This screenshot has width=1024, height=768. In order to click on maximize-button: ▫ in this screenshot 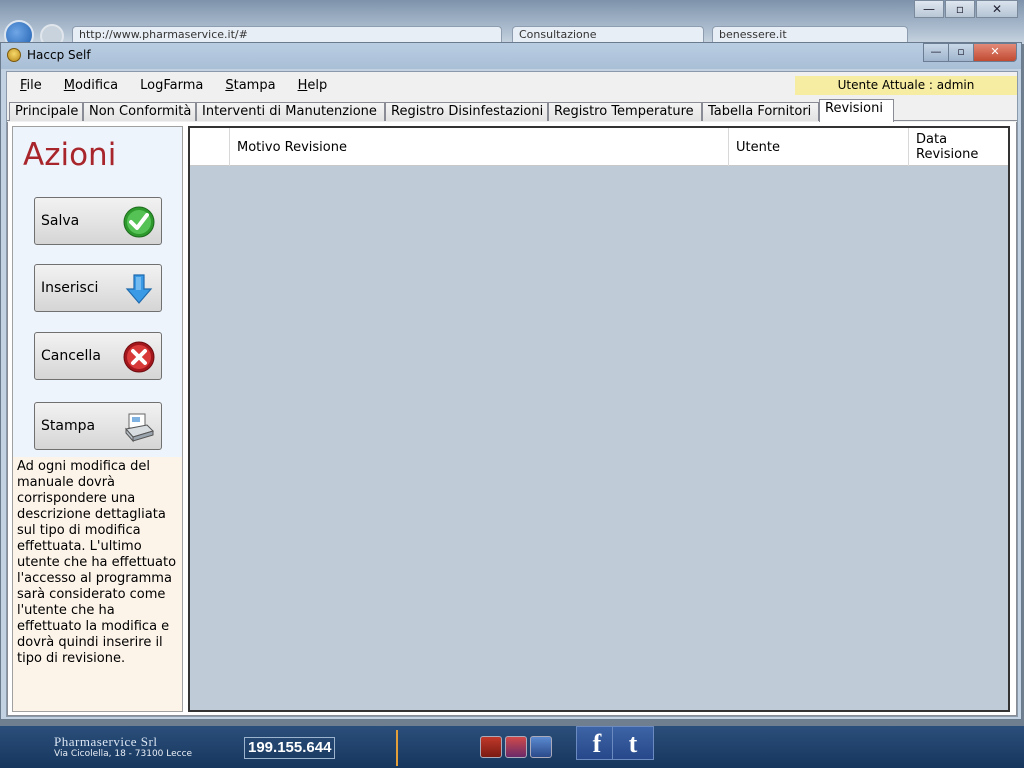, I will do `click(961, 52)`.